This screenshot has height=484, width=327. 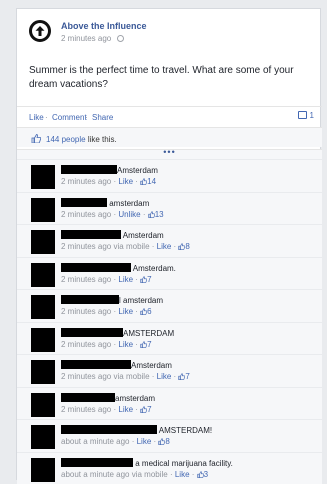 What do you see at coordinates (169, 175) in the screenshot?
I see `comment-item: Amsterdam 2 minutes ago · Like · 14` at bounding box center [169, 175].